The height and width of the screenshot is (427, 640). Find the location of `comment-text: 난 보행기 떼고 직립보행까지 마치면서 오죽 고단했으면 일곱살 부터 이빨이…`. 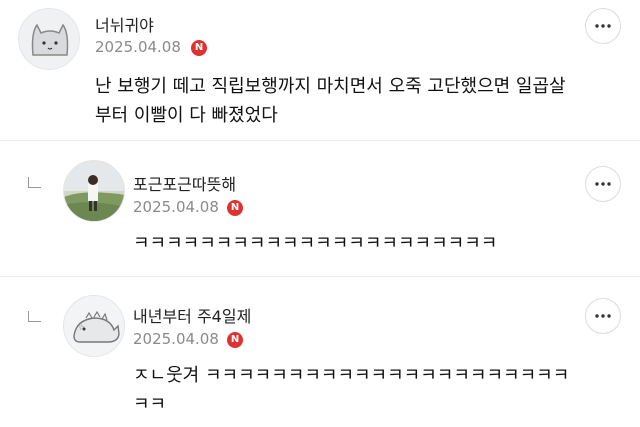

comment-text: 난 보행기 떼고 직립보행까지 마치면서 오죽 고단했으면 일곱살 부터 이빨이… is located at coordinates (330, 101).